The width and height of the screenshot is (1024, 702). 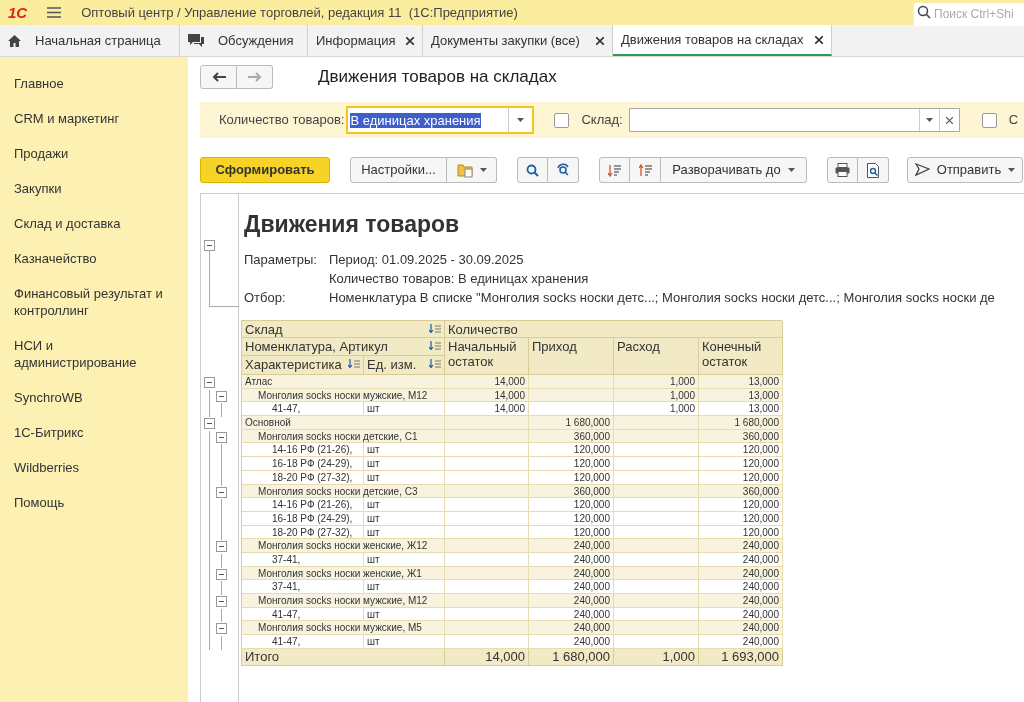 I want to click on tab: Начальная страница, so click(x=90, y=40).